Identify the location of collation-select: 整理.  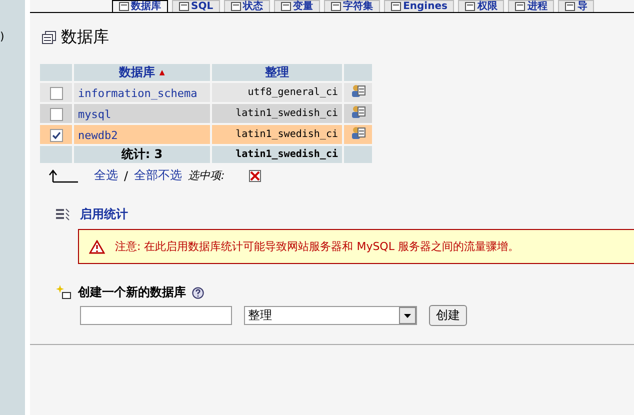
(330, 315).